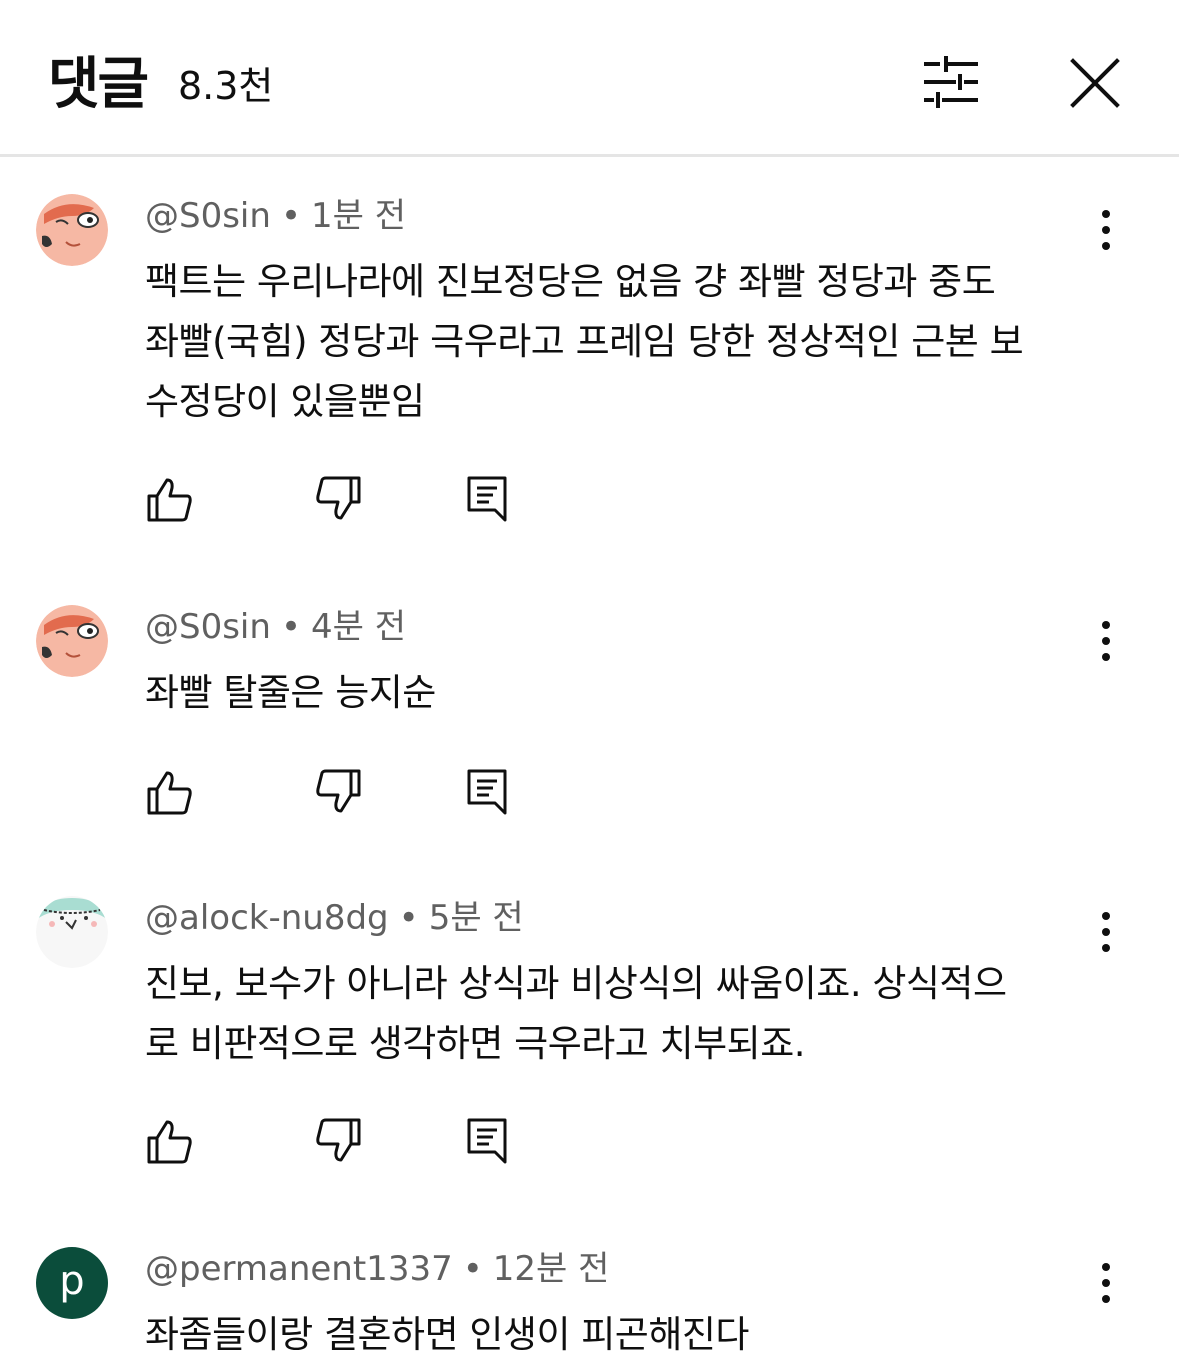 This screenshot has width=1179, height=1351. I want to click on comment-text-line: 팩트는 우리나라에 진보정당은 없음 걍 좌빨 정당과 중도, so click(570, 281).